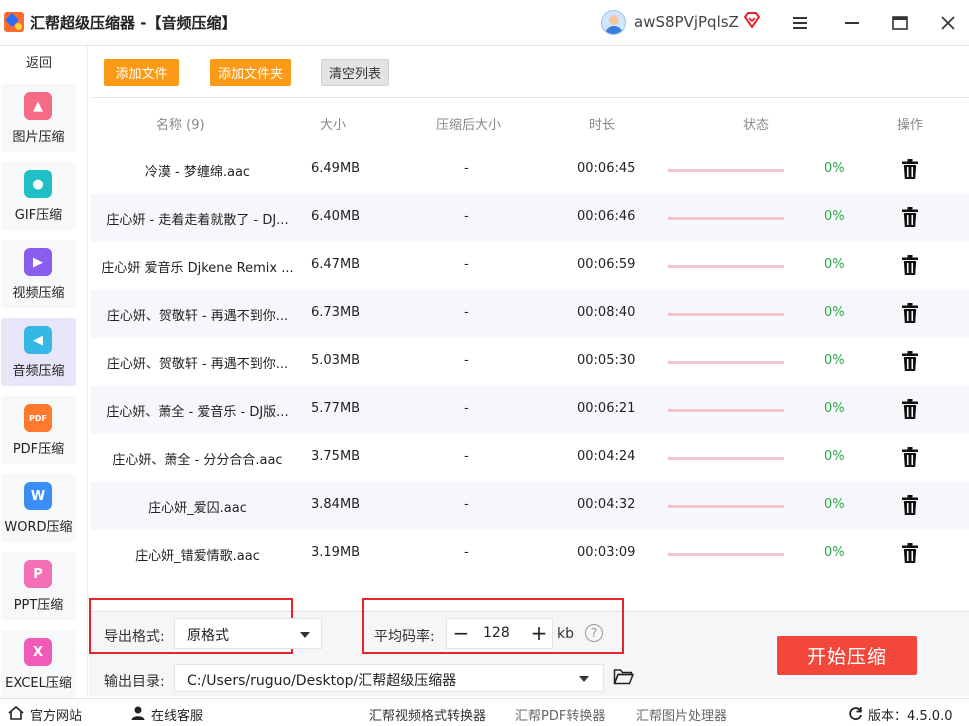 Image resolution: width=969 pixels, height=726 pixels. Describe the element at coordinates (355, 72) in the screenshot. I see `clear-list-button: 清空列表` at that location.